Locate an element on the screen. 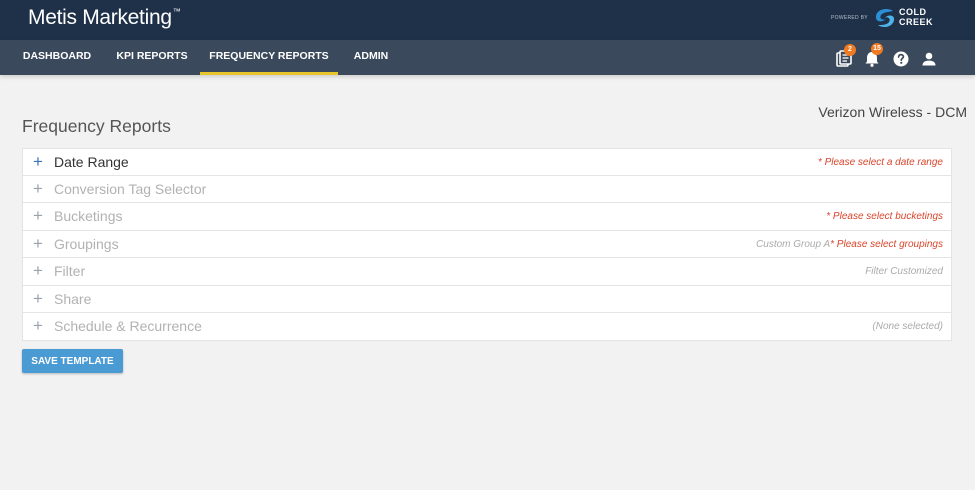 The image size is (975, 490). partner-name: COLD CREEK is located at coordinates (916, 17).